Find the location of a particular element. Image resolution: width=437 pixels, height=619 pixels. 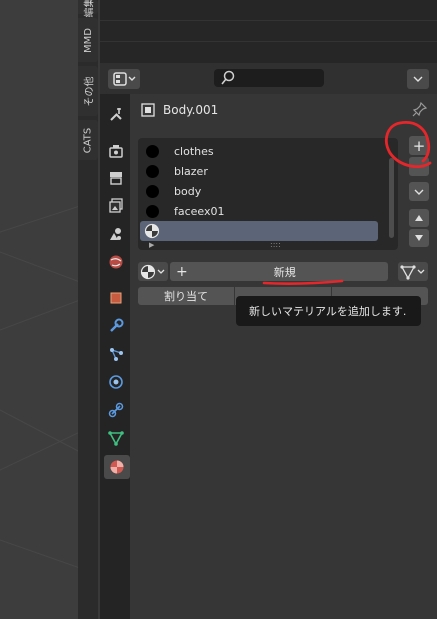

data-icon is located at coordinates (116, 438).